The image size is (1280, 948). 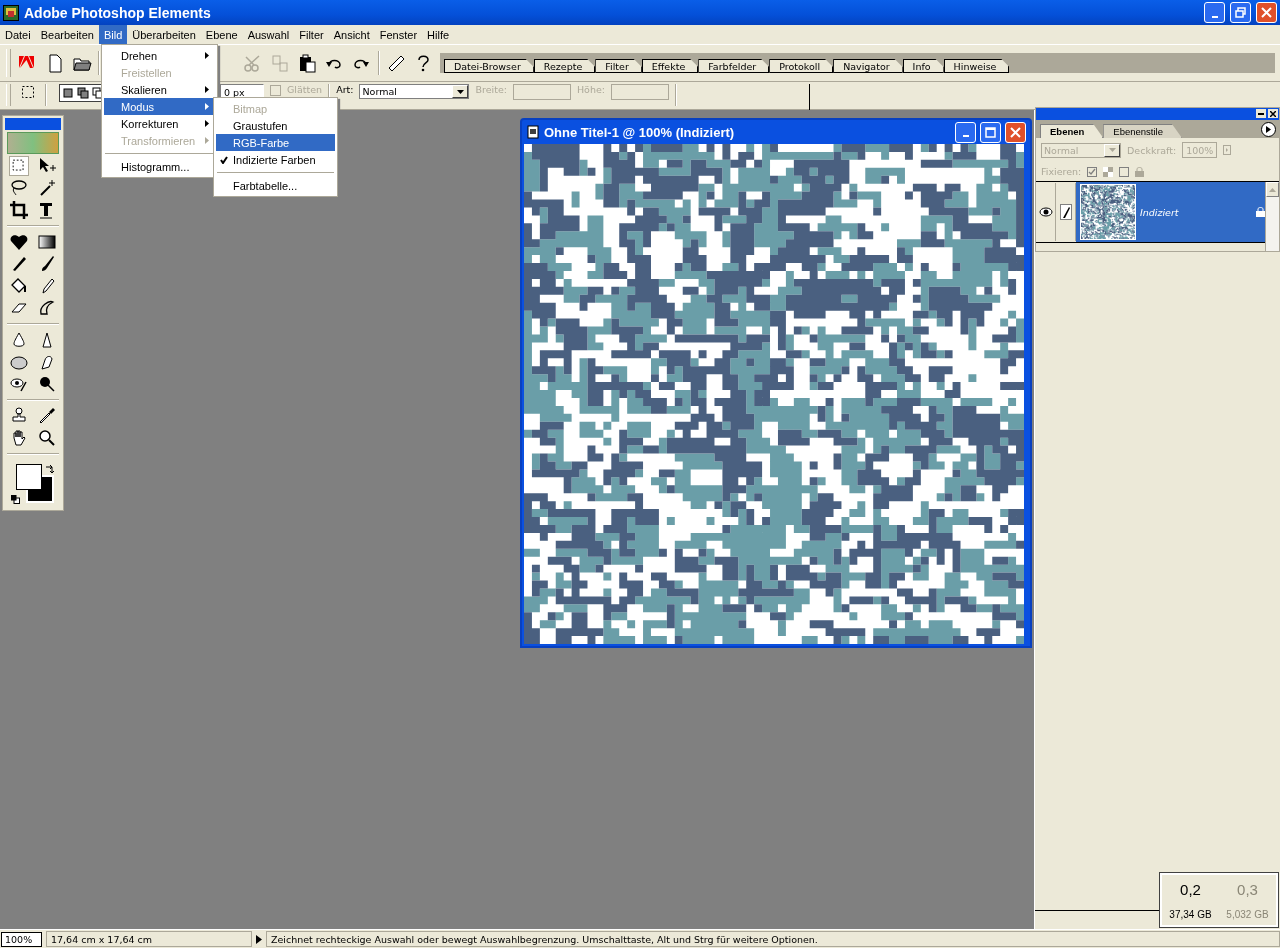 I want to click on palette-close-button, so click(x=1273, y=113).